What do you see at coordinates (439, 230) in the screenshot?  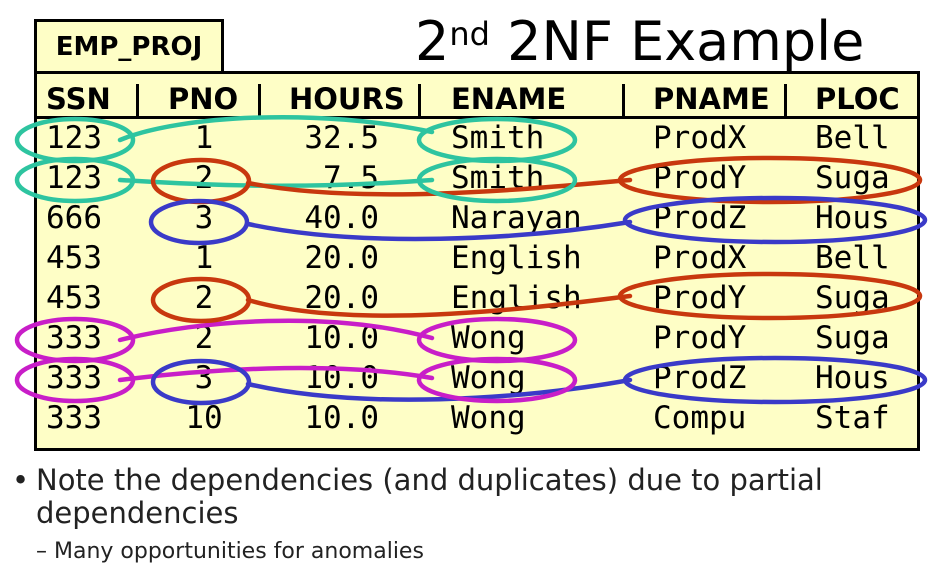 I see `dependency-line-blue` at bounding box center [439, 230].